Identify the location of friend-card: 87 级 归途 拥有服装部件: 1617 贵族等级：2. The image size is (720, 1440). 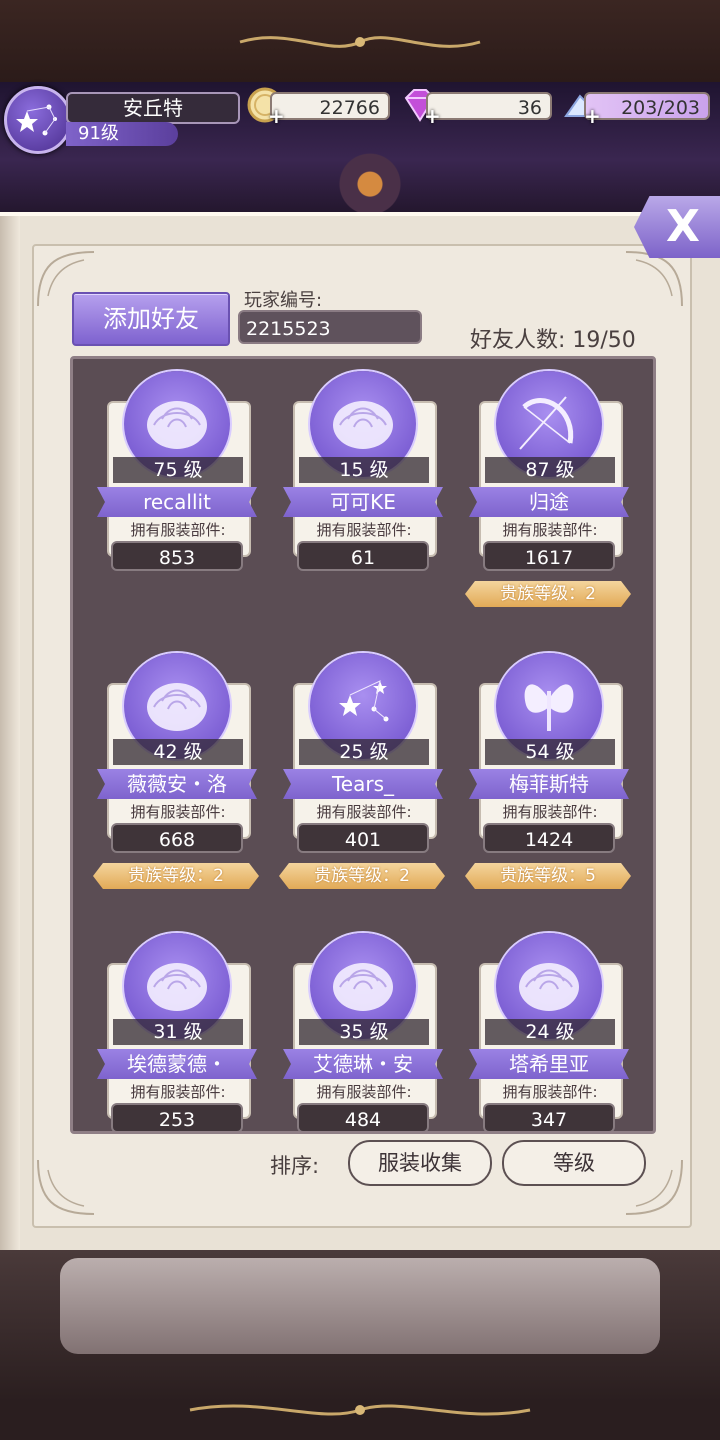
(548, 511).